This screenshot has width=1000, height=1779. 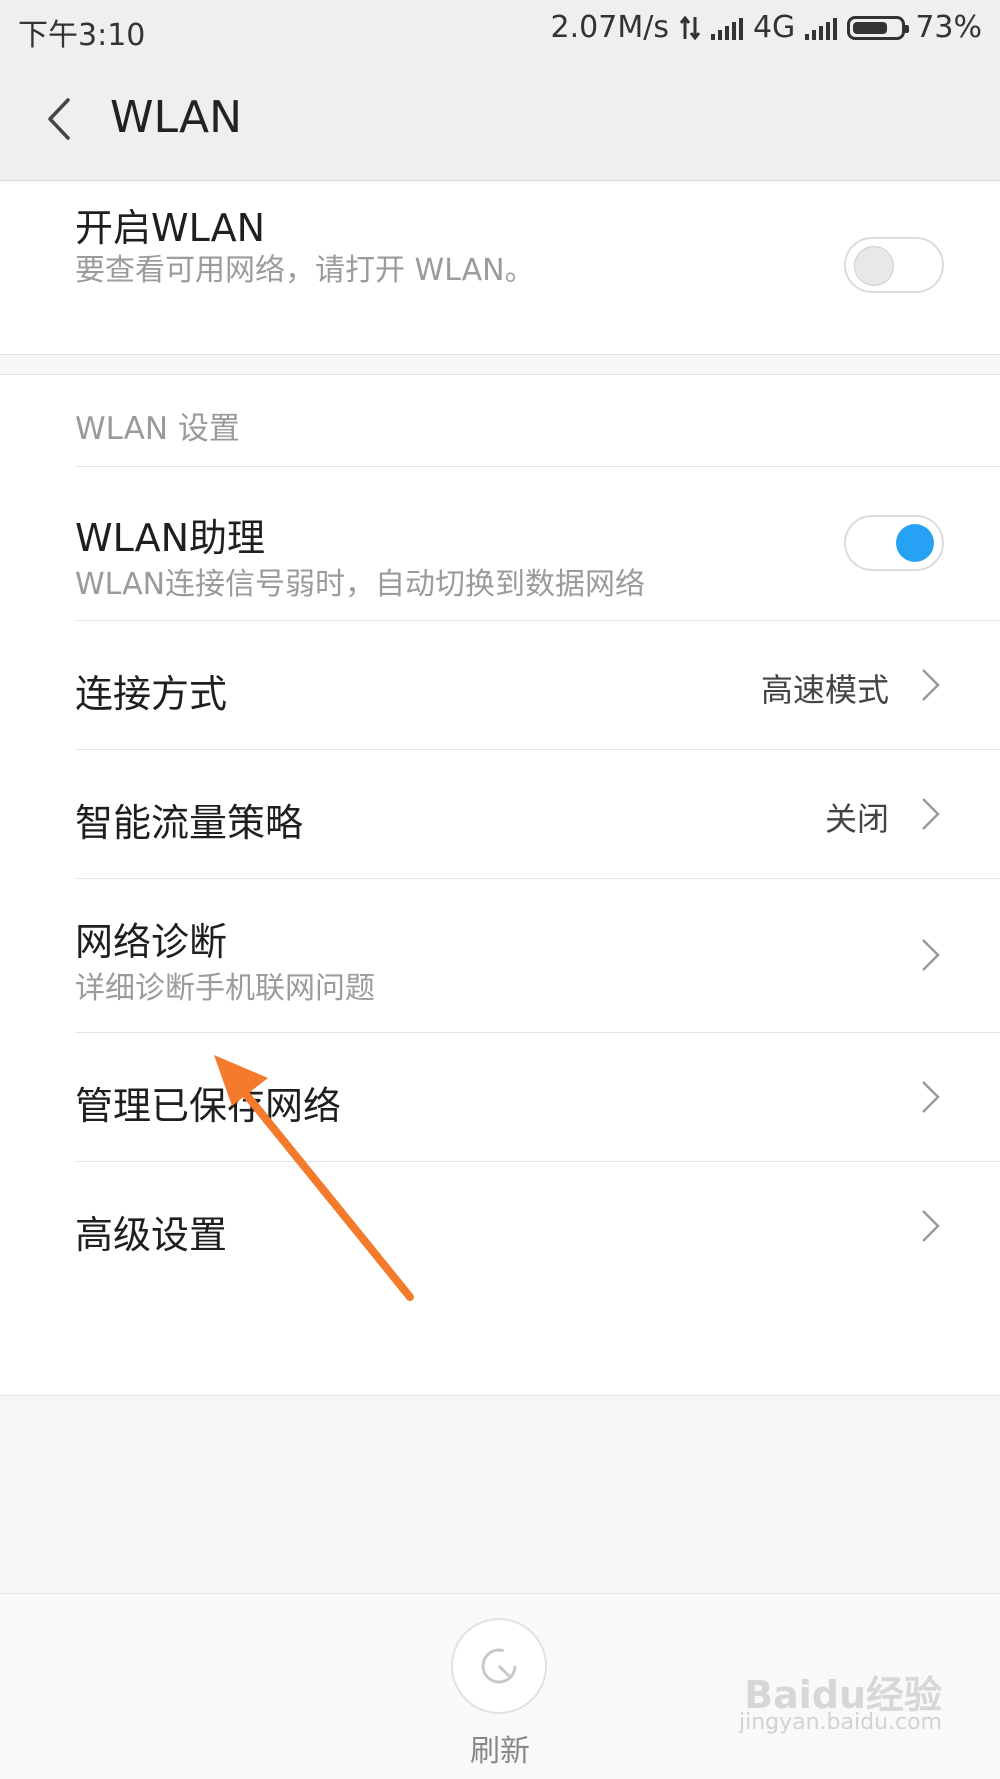 I want to click on data-transfer-icon, so click(x=690, y=27).